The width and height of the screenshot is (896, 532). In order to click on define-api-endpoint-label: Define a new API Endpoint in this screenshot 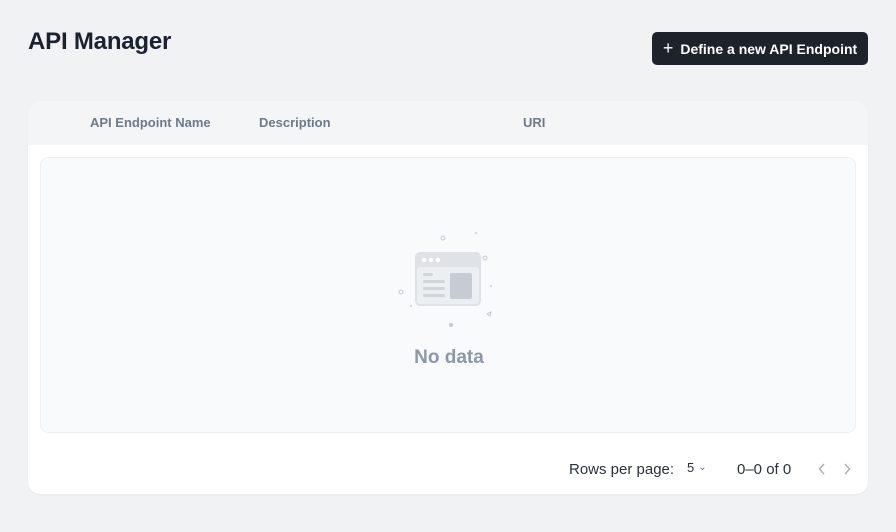, I will do `click(769, 48)`.